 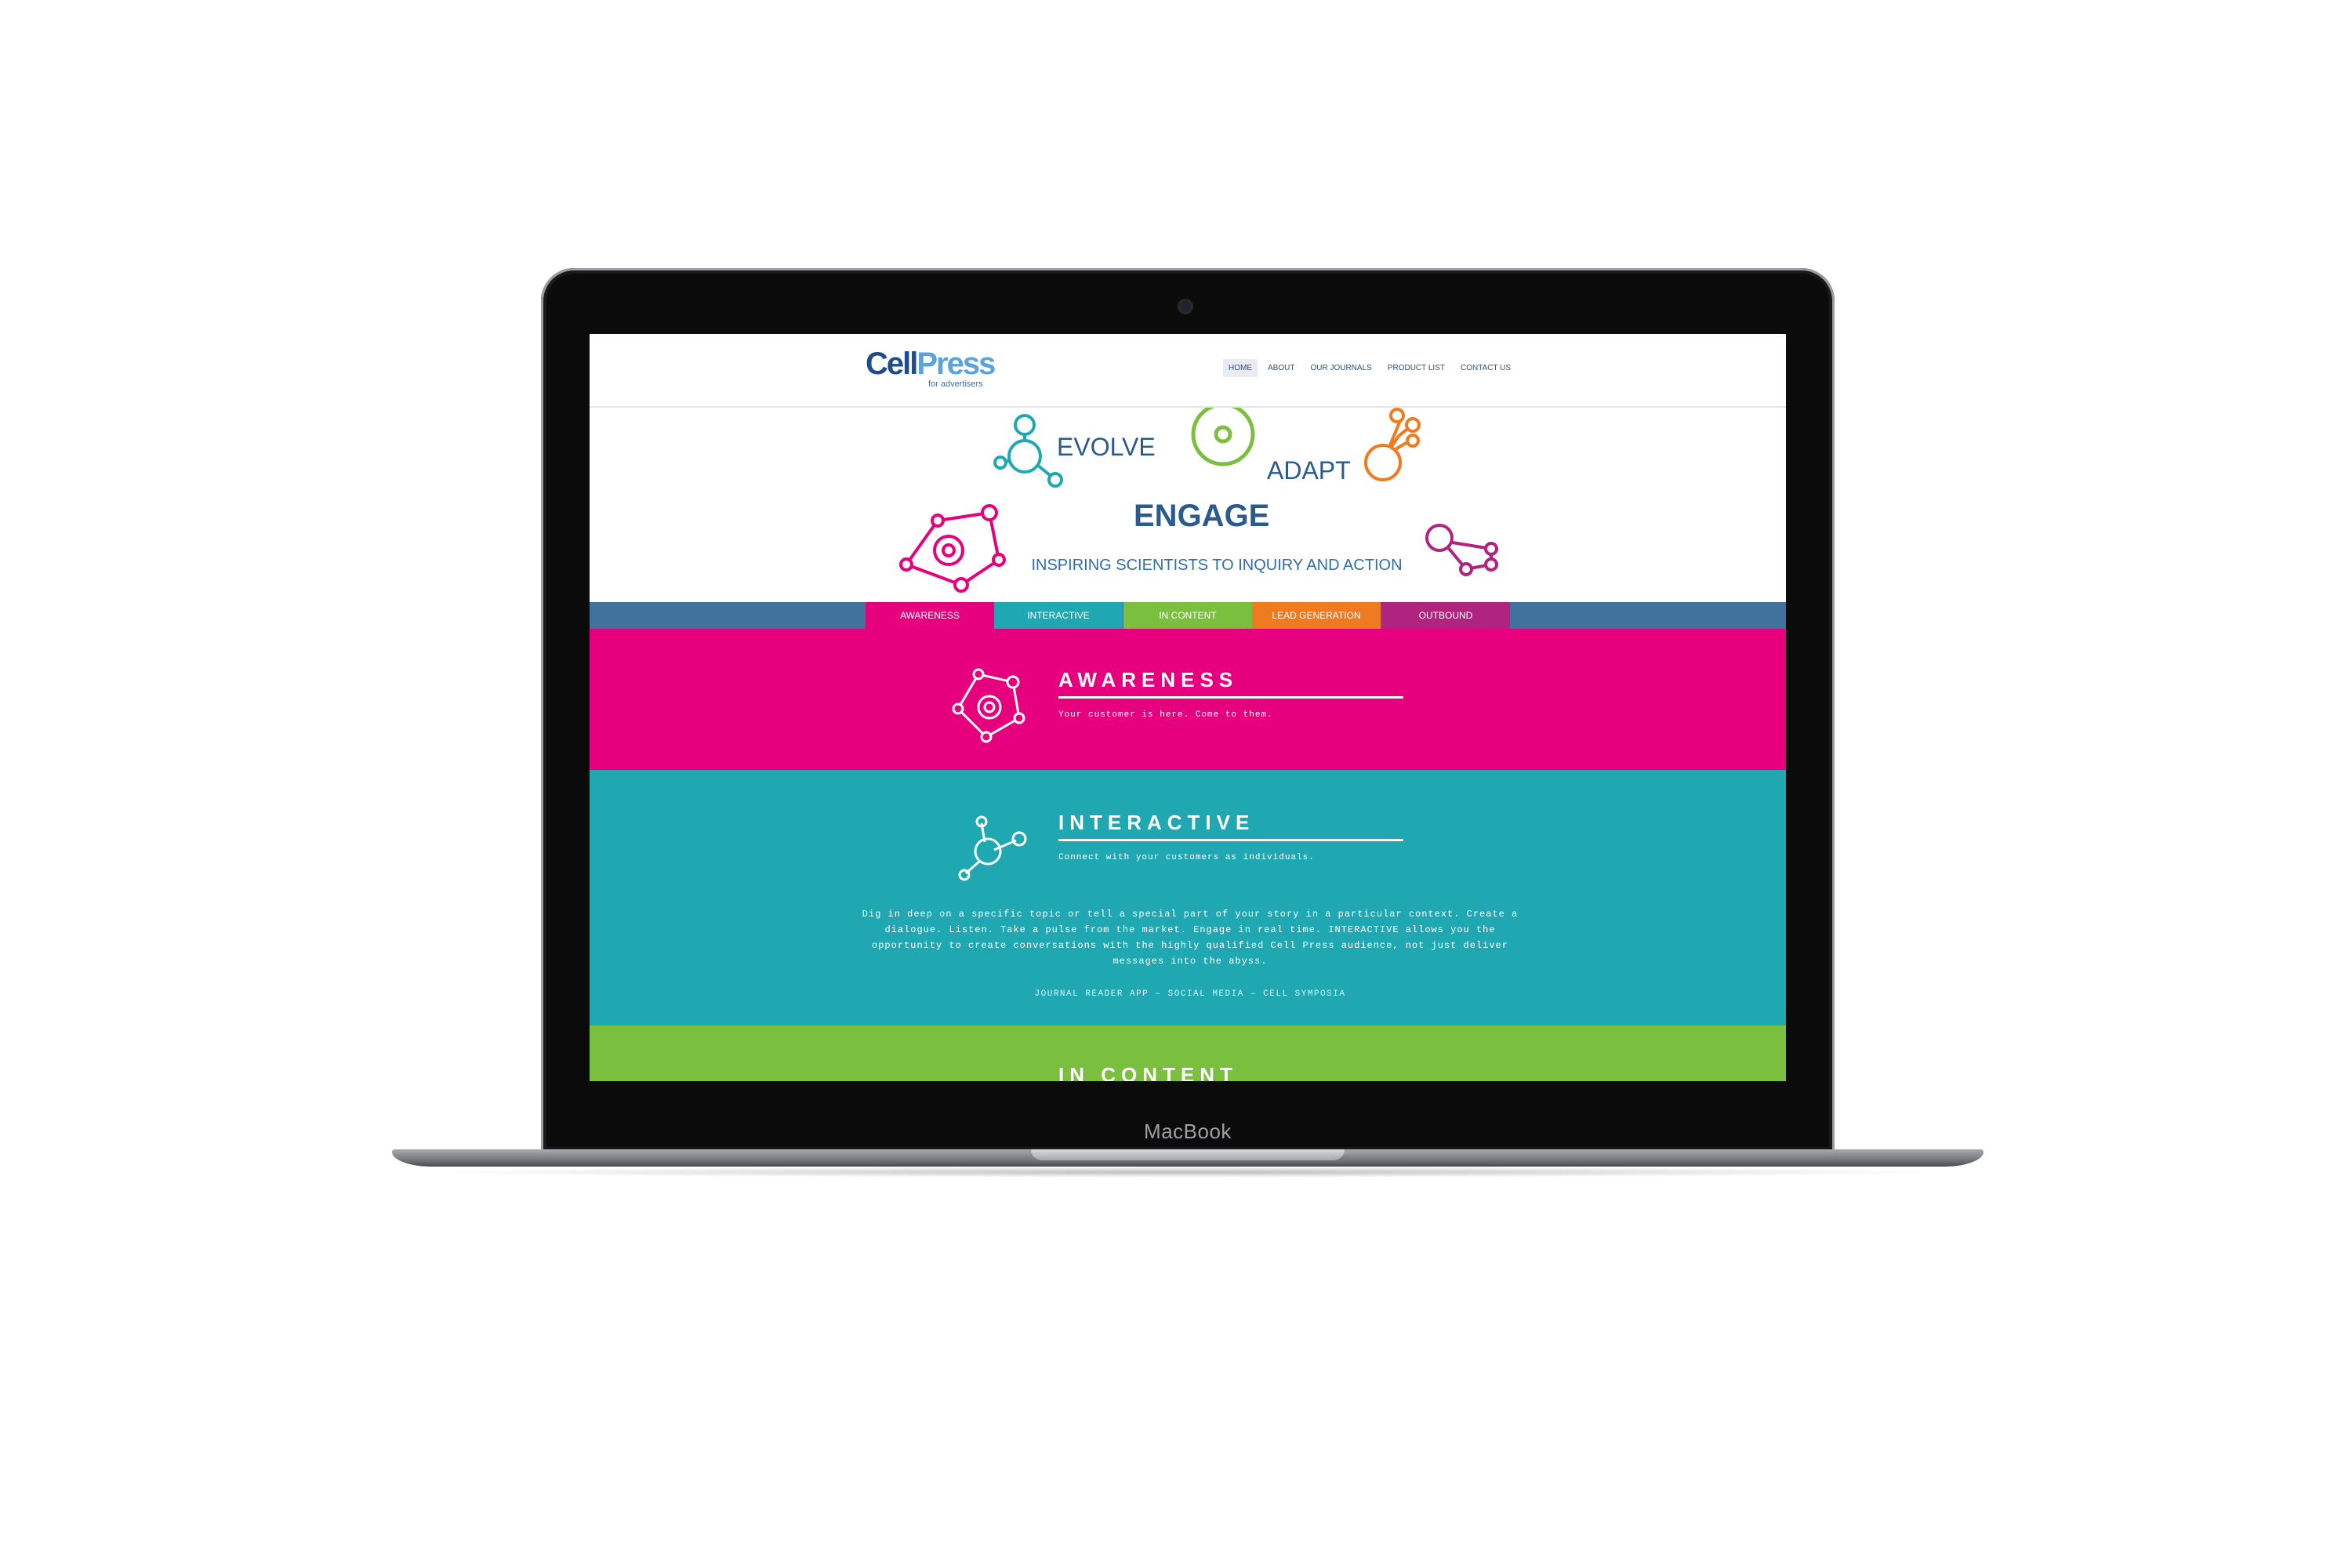 What do you see at coordinates (1188, 1154) in the screenshot?
I see `laptop-notch` at bounding box center [1188, 1154].